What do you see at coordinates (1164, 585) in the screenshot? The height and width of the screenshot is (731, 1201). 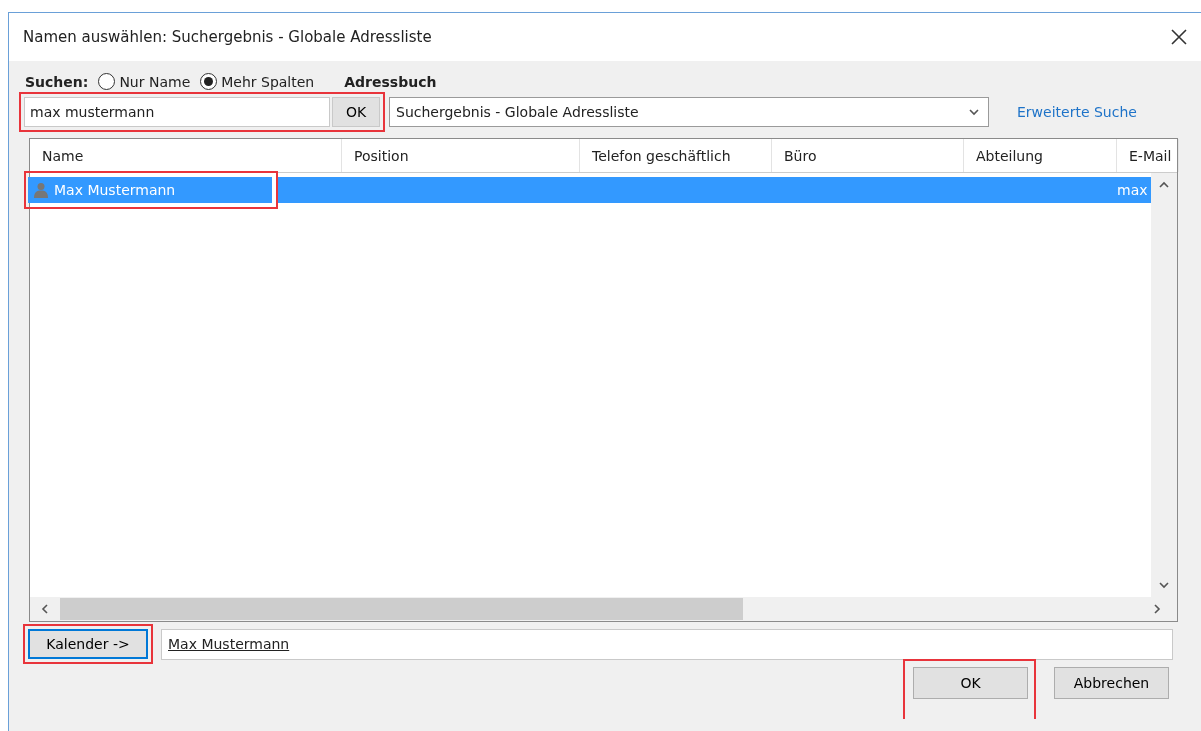 I see `scroll-down-icon` at bounding box center [1164, 585].